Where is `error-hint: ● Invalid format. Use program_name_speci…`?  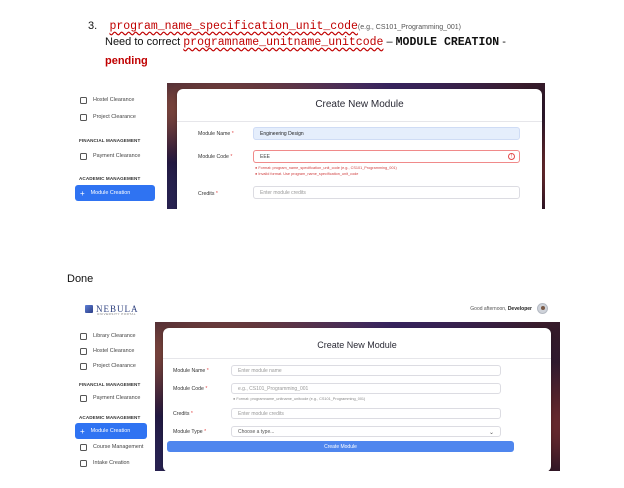 error-hint: ● Invalid format. Use program_name_speci… is located at coordinates (307, 174).